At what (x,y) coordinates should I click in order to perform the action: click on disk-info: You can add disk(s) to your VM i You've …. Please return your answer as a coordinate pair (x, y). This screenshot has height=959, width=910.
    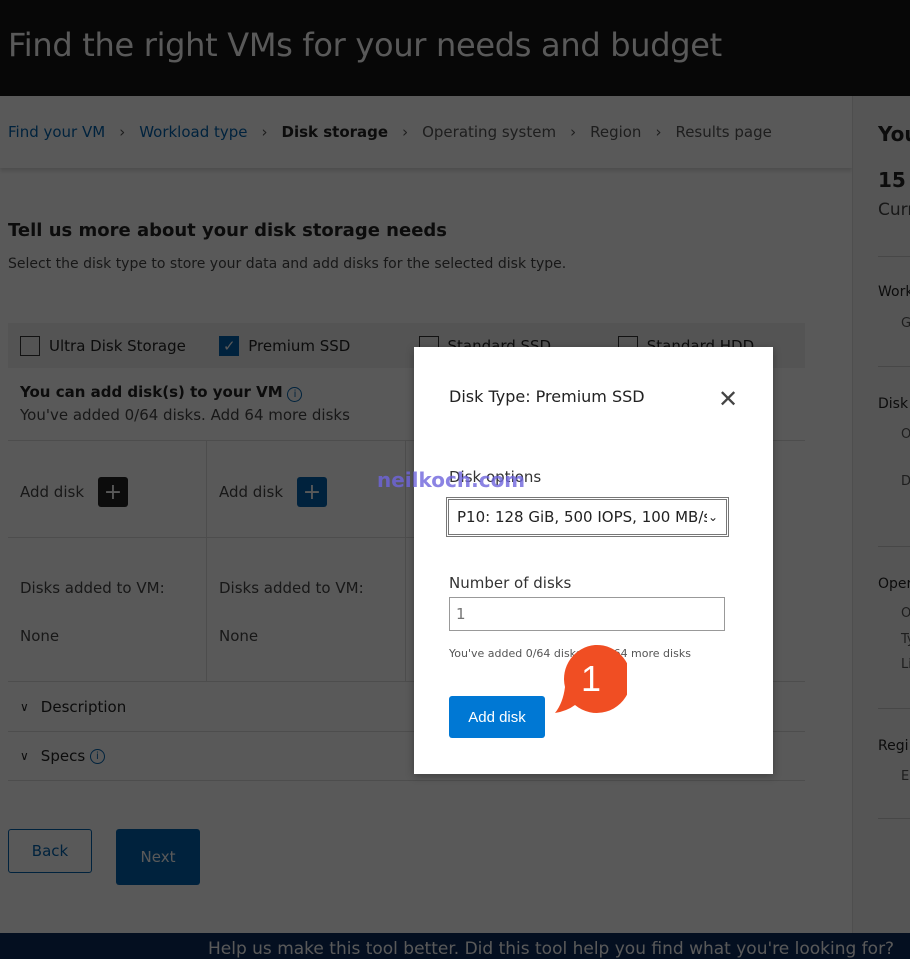
    Looking at the image, I should click on (185, 403).